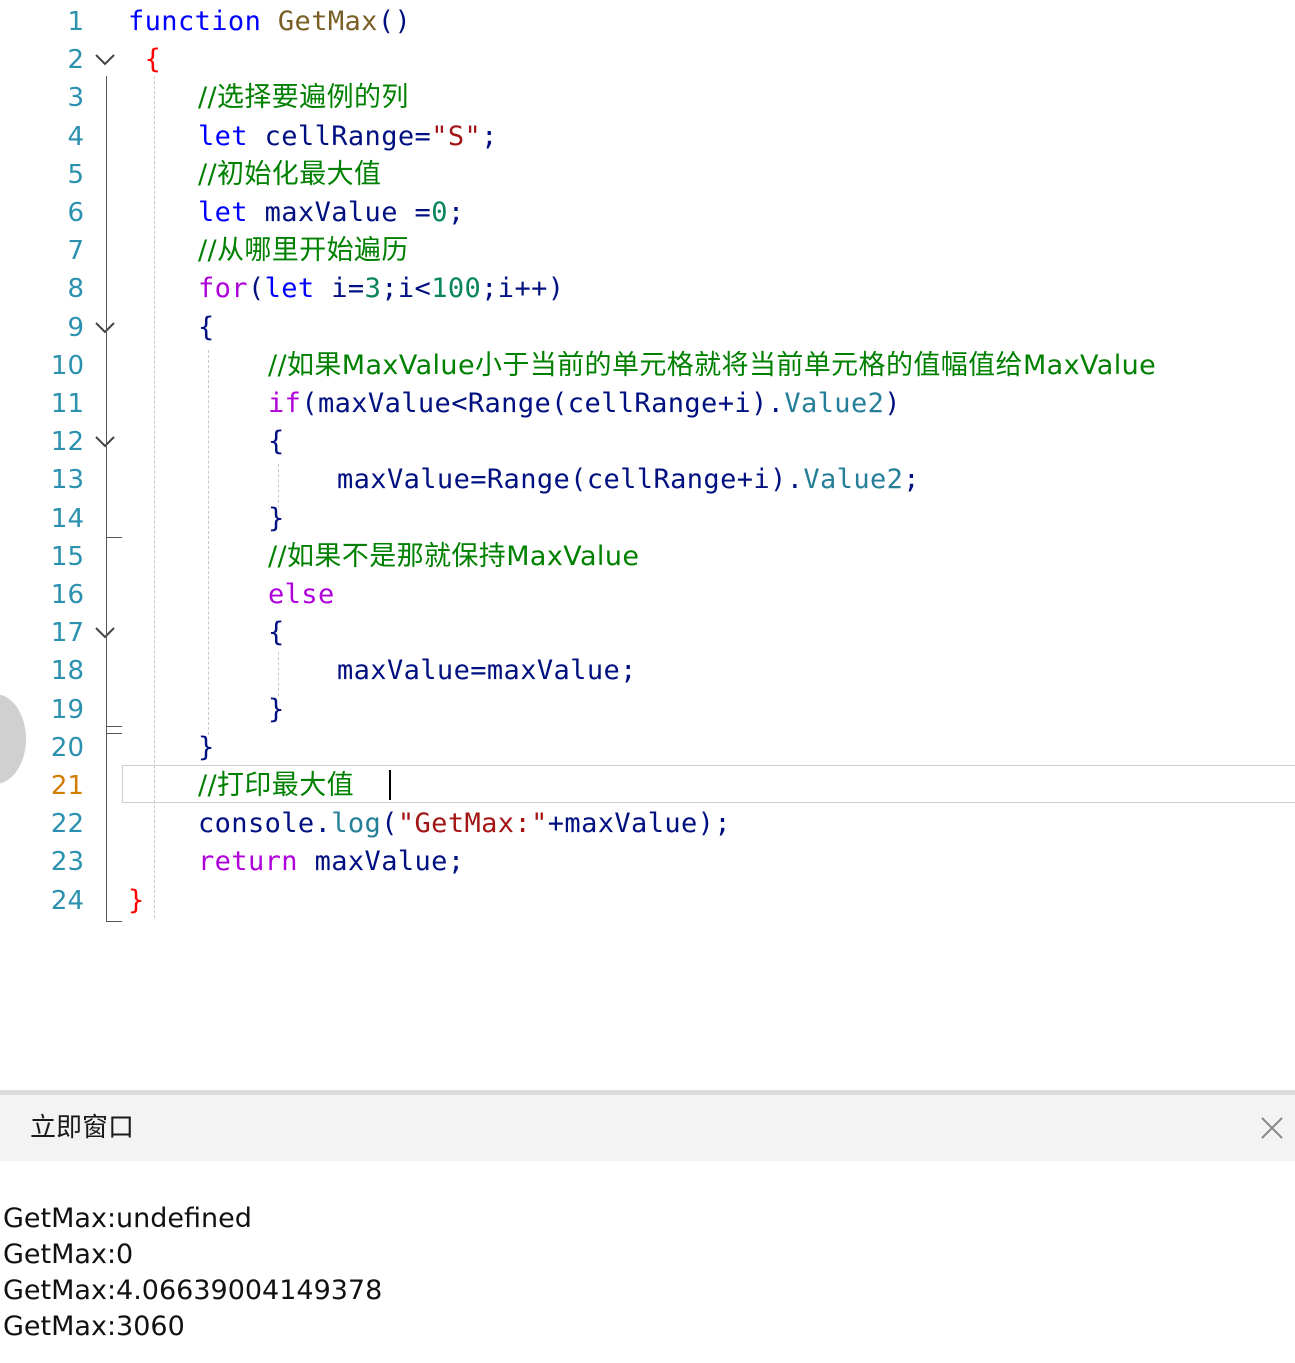 This screenshot has height=1363, width=1295. I want to click on code-text: {, so click(144, 60).